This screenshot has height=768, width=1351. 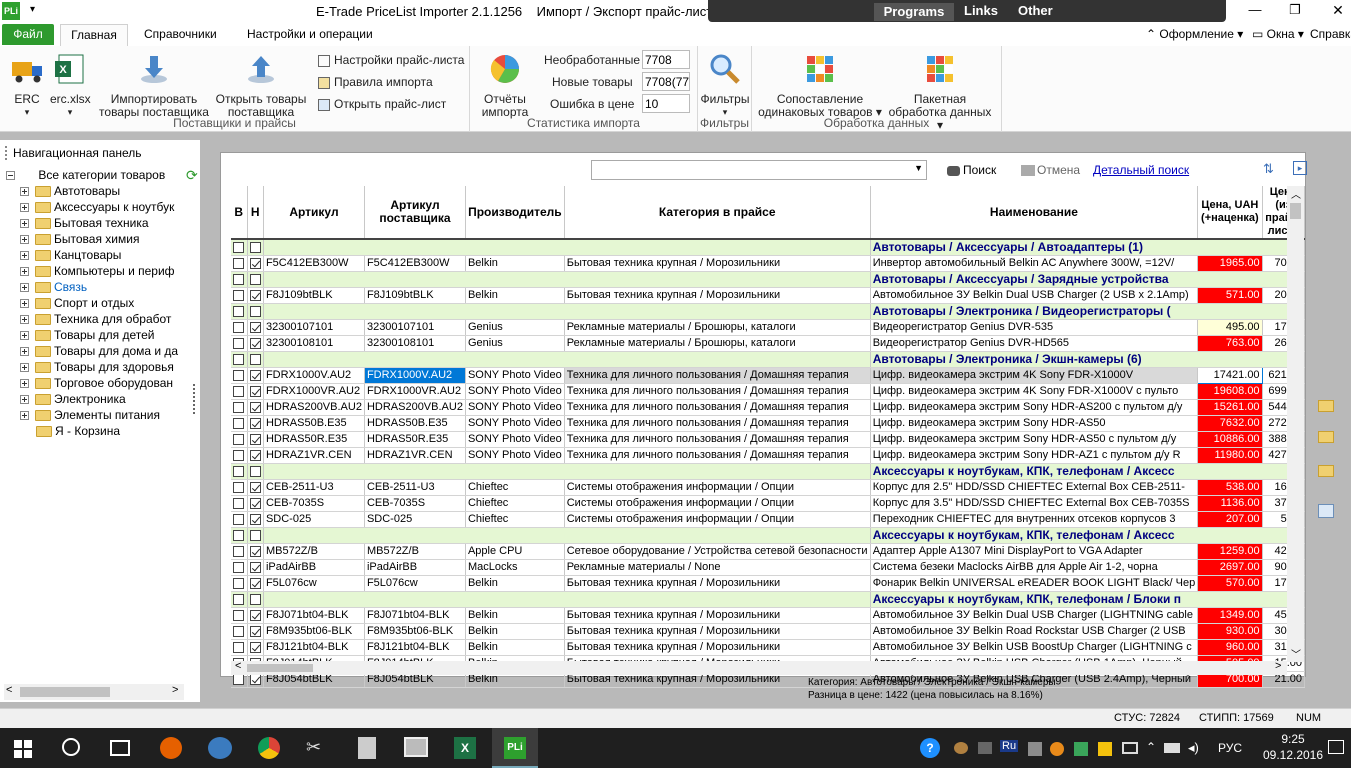 What do you see at coordinates (759, 667) in the screenshot?
I see `grid-hscrollbar: < >` at bounding box center [759, 667].